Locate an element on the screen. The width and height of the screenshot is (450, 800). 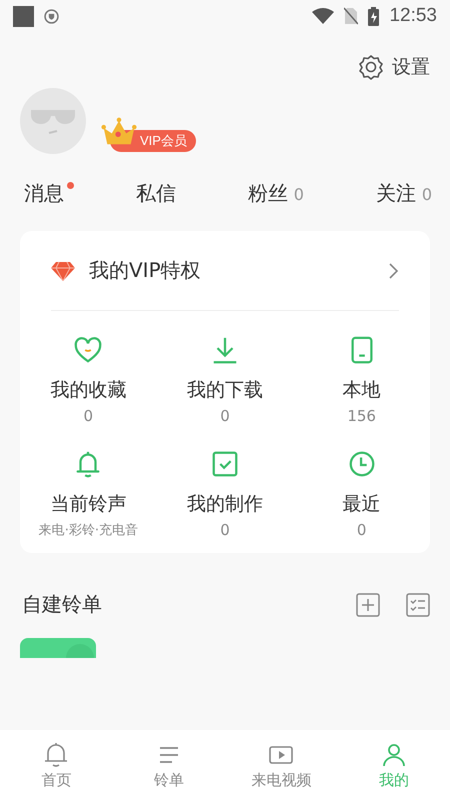
chevron-right-icon is located at coordinates (393, 271).